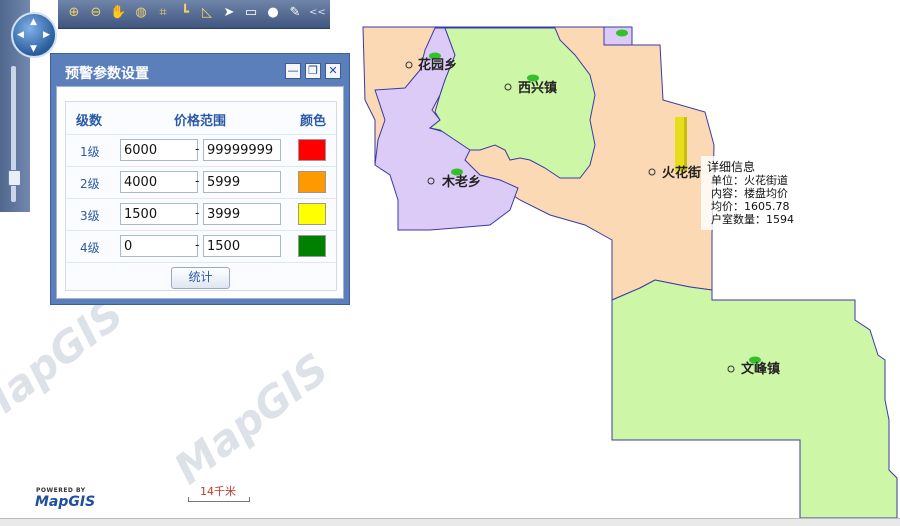 This screenshot has width=900, height=526. I want to click on dialog-title: 预警参数设置, so click(107, 74).